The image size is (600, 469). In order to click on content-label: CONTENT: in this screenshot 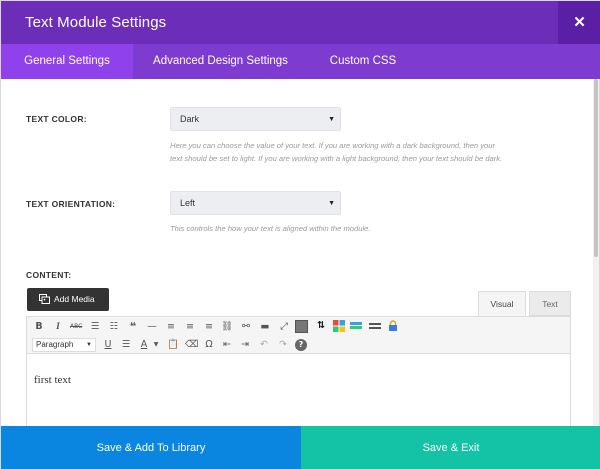, I will do `click(49, 275)`.